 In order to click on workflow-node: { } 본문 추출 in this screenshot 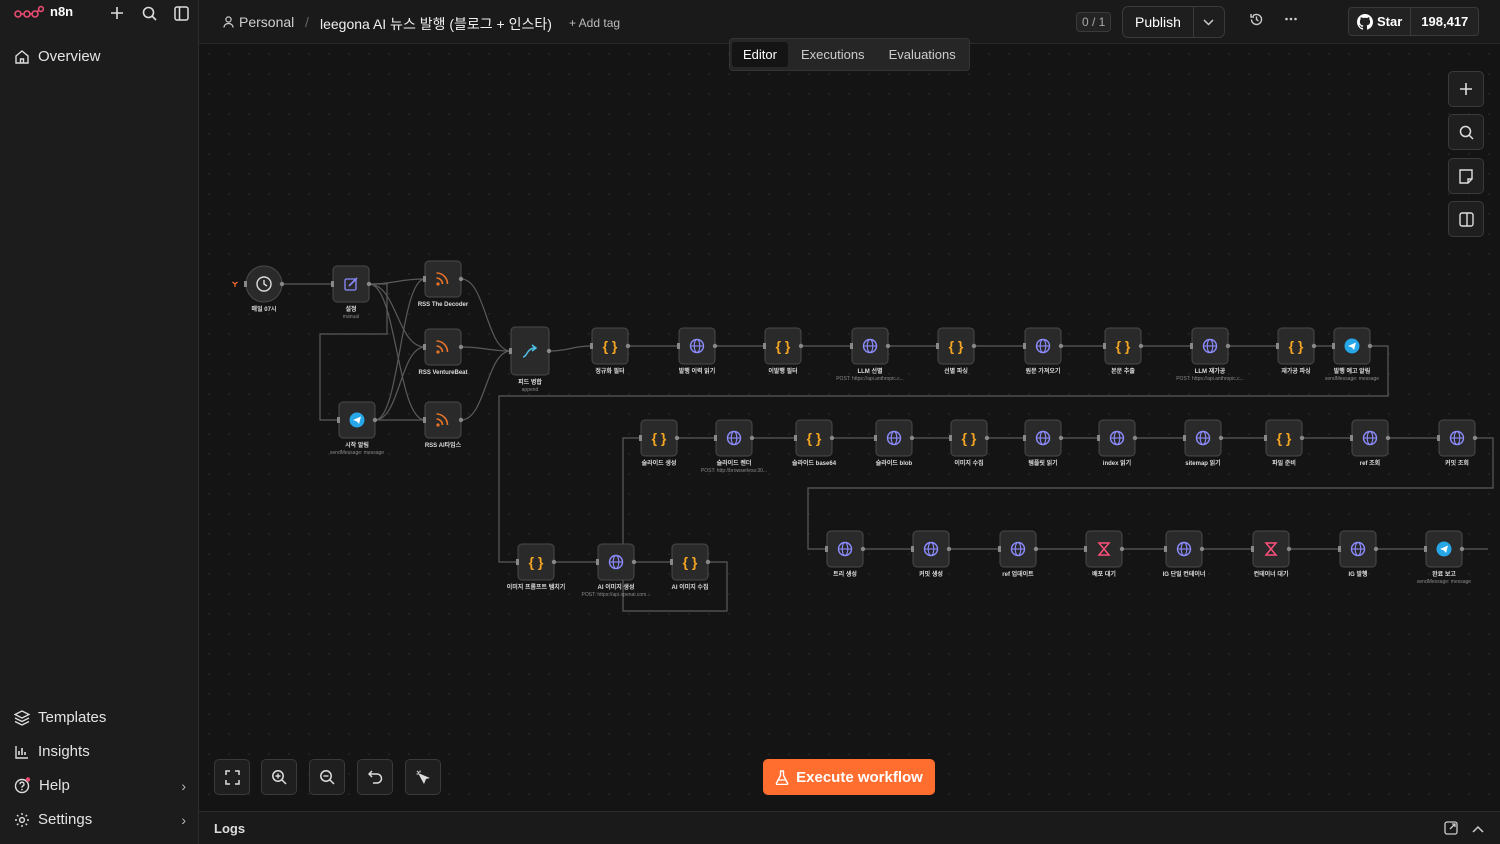, I will do `click(1123, 351)`.